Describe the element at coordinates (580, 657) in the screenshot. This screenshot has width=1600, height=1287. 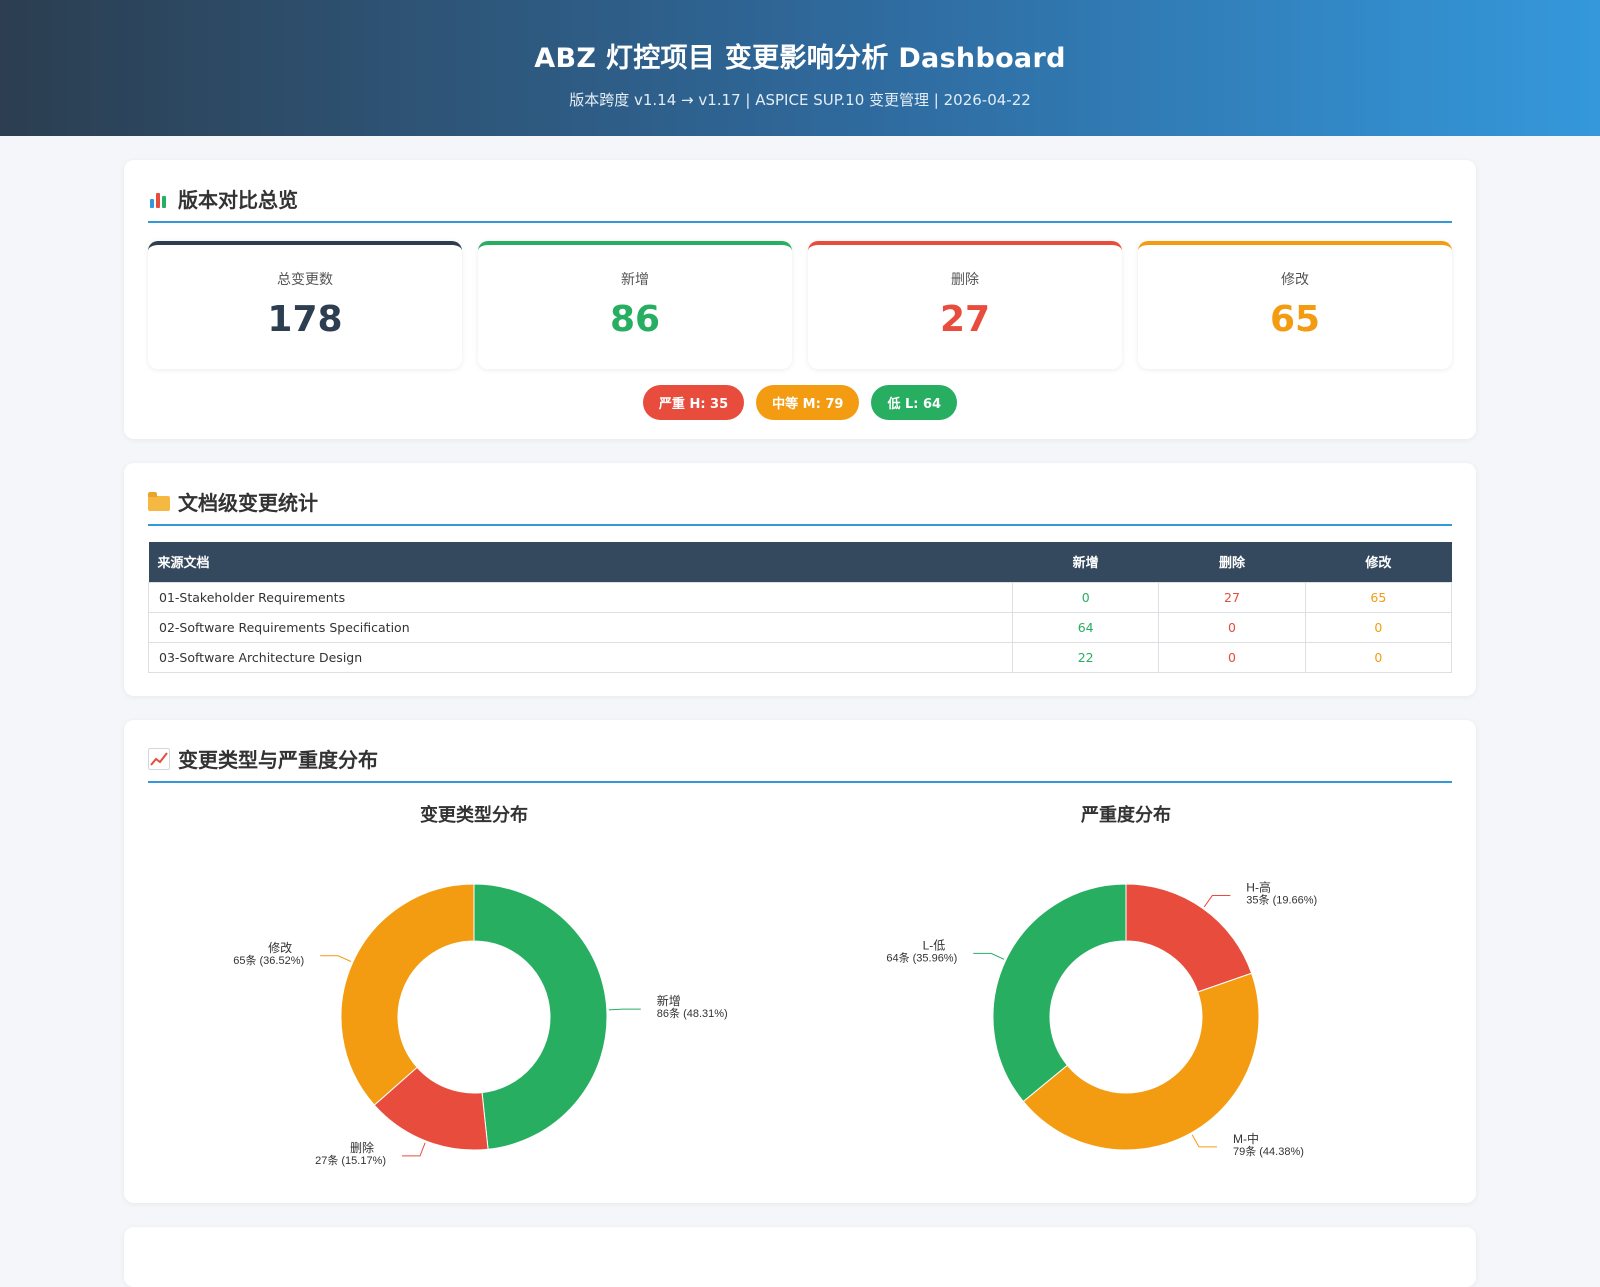
I see `cell-doc: 03-Software Architecture Design` at that location.